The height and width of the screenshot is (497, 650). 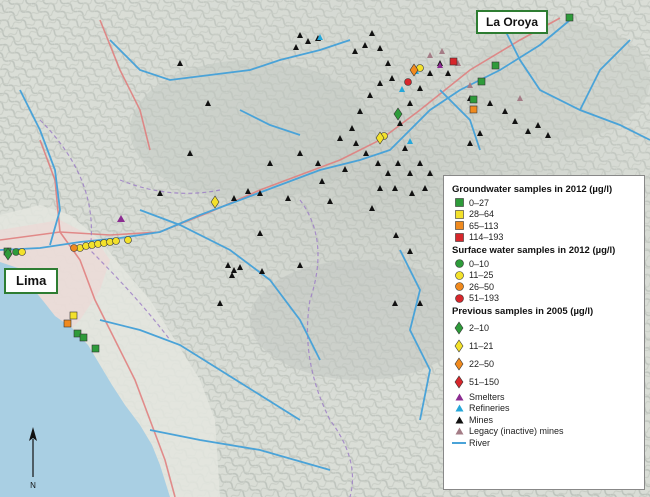 I want to click on legend-item: 51–150, so click(x=544, y=382).